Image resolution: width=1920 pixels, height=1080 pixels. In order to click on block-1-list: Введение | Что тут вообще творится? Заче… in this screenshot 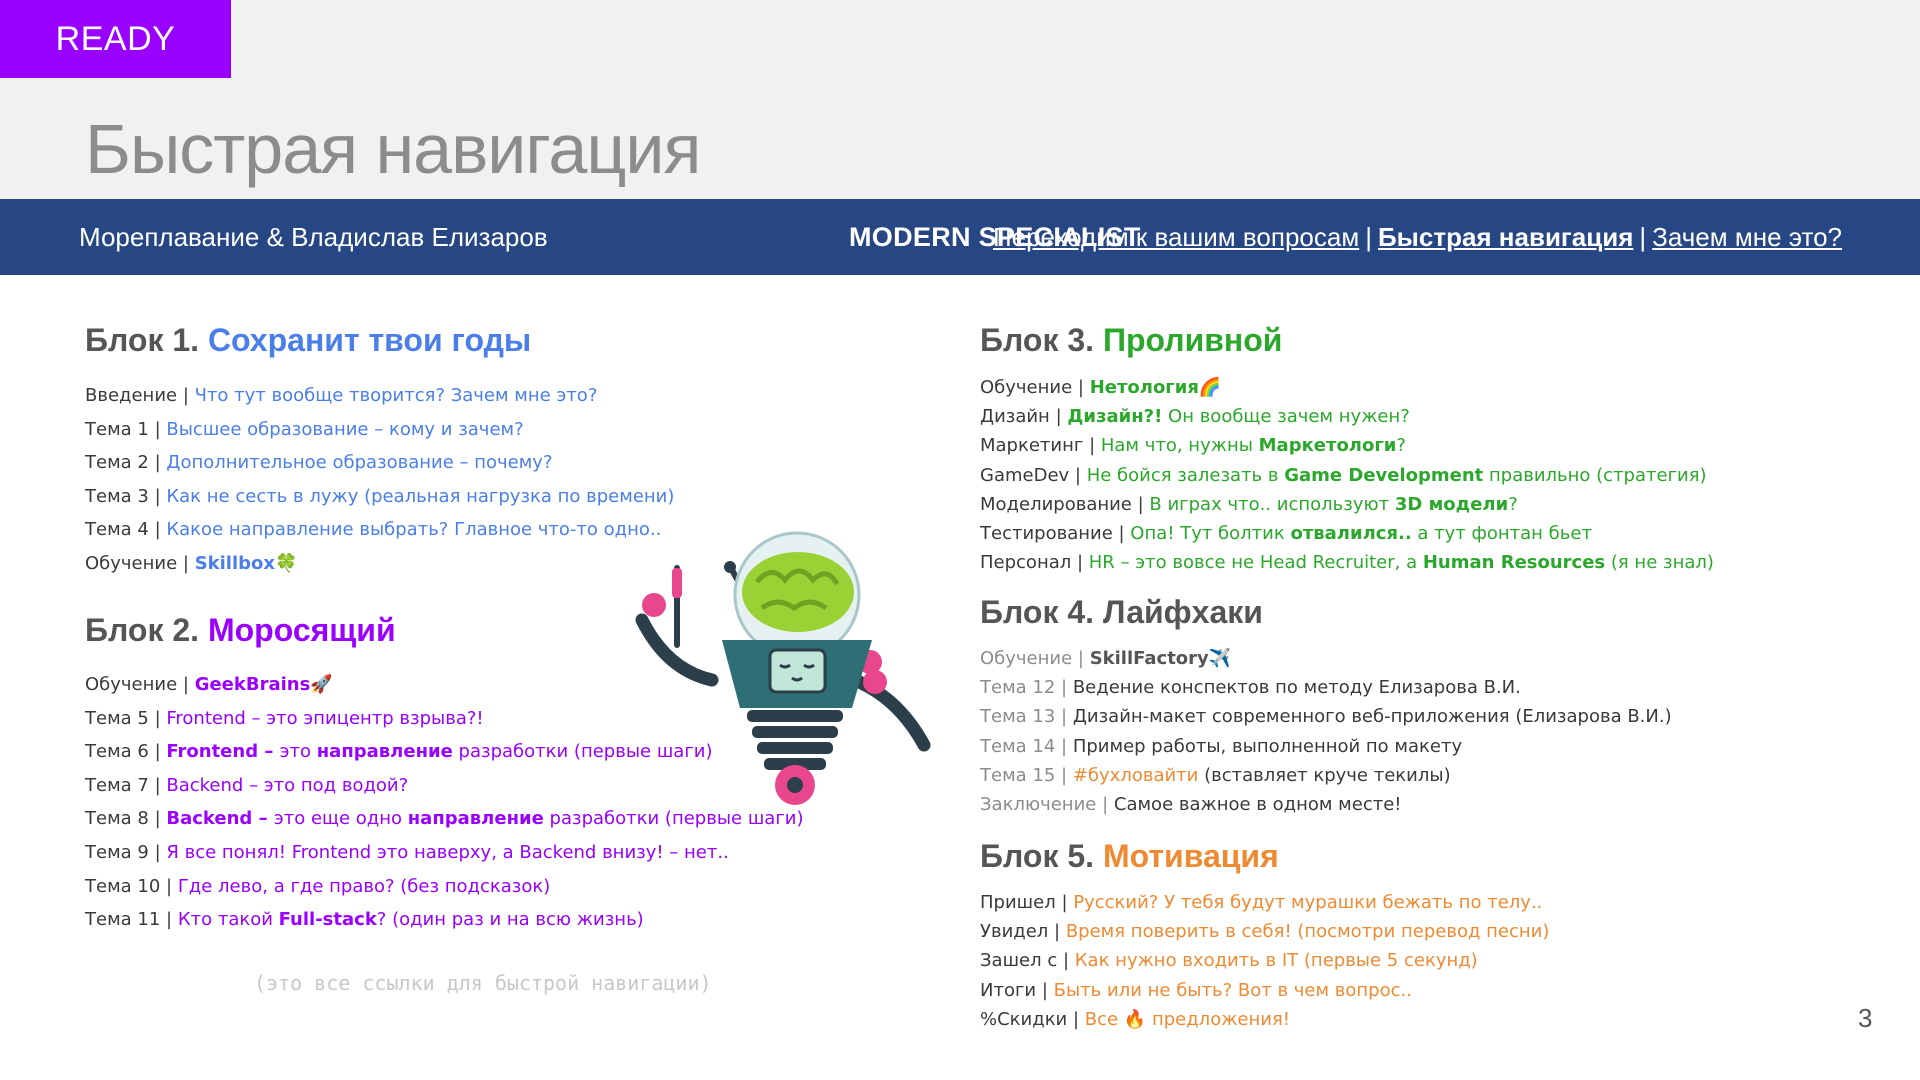, I will do `click(379, 480)`.